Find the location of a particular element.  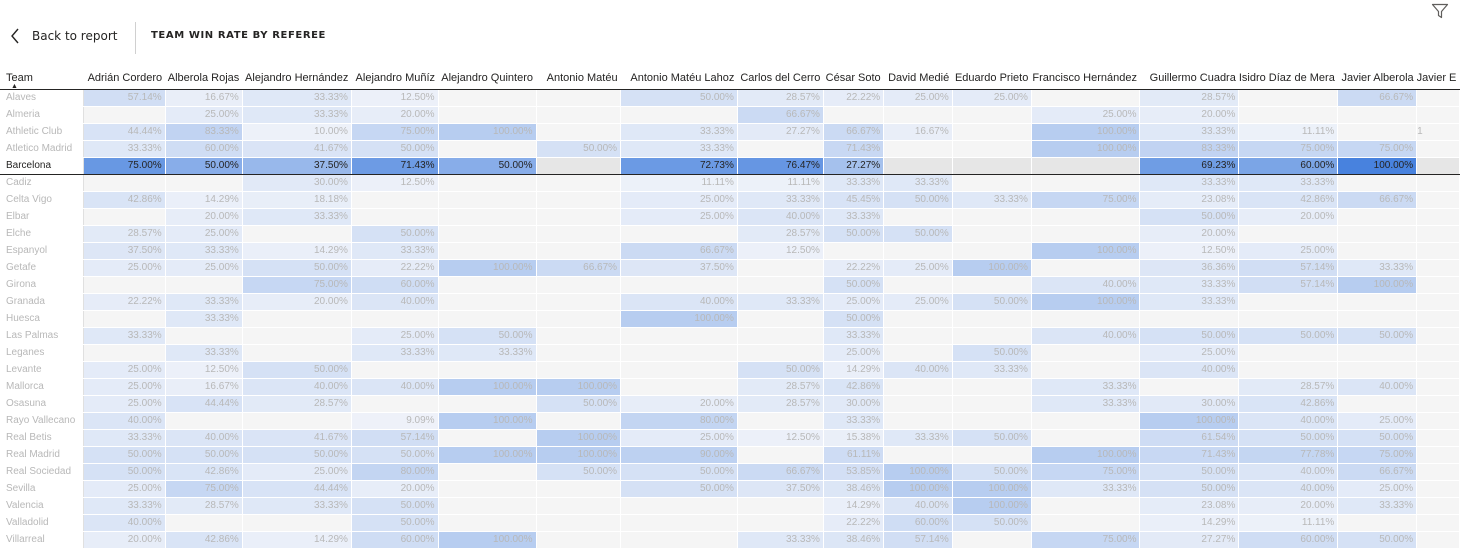

win-rate-cell: 80.00% is located at coordinates (395, 472).